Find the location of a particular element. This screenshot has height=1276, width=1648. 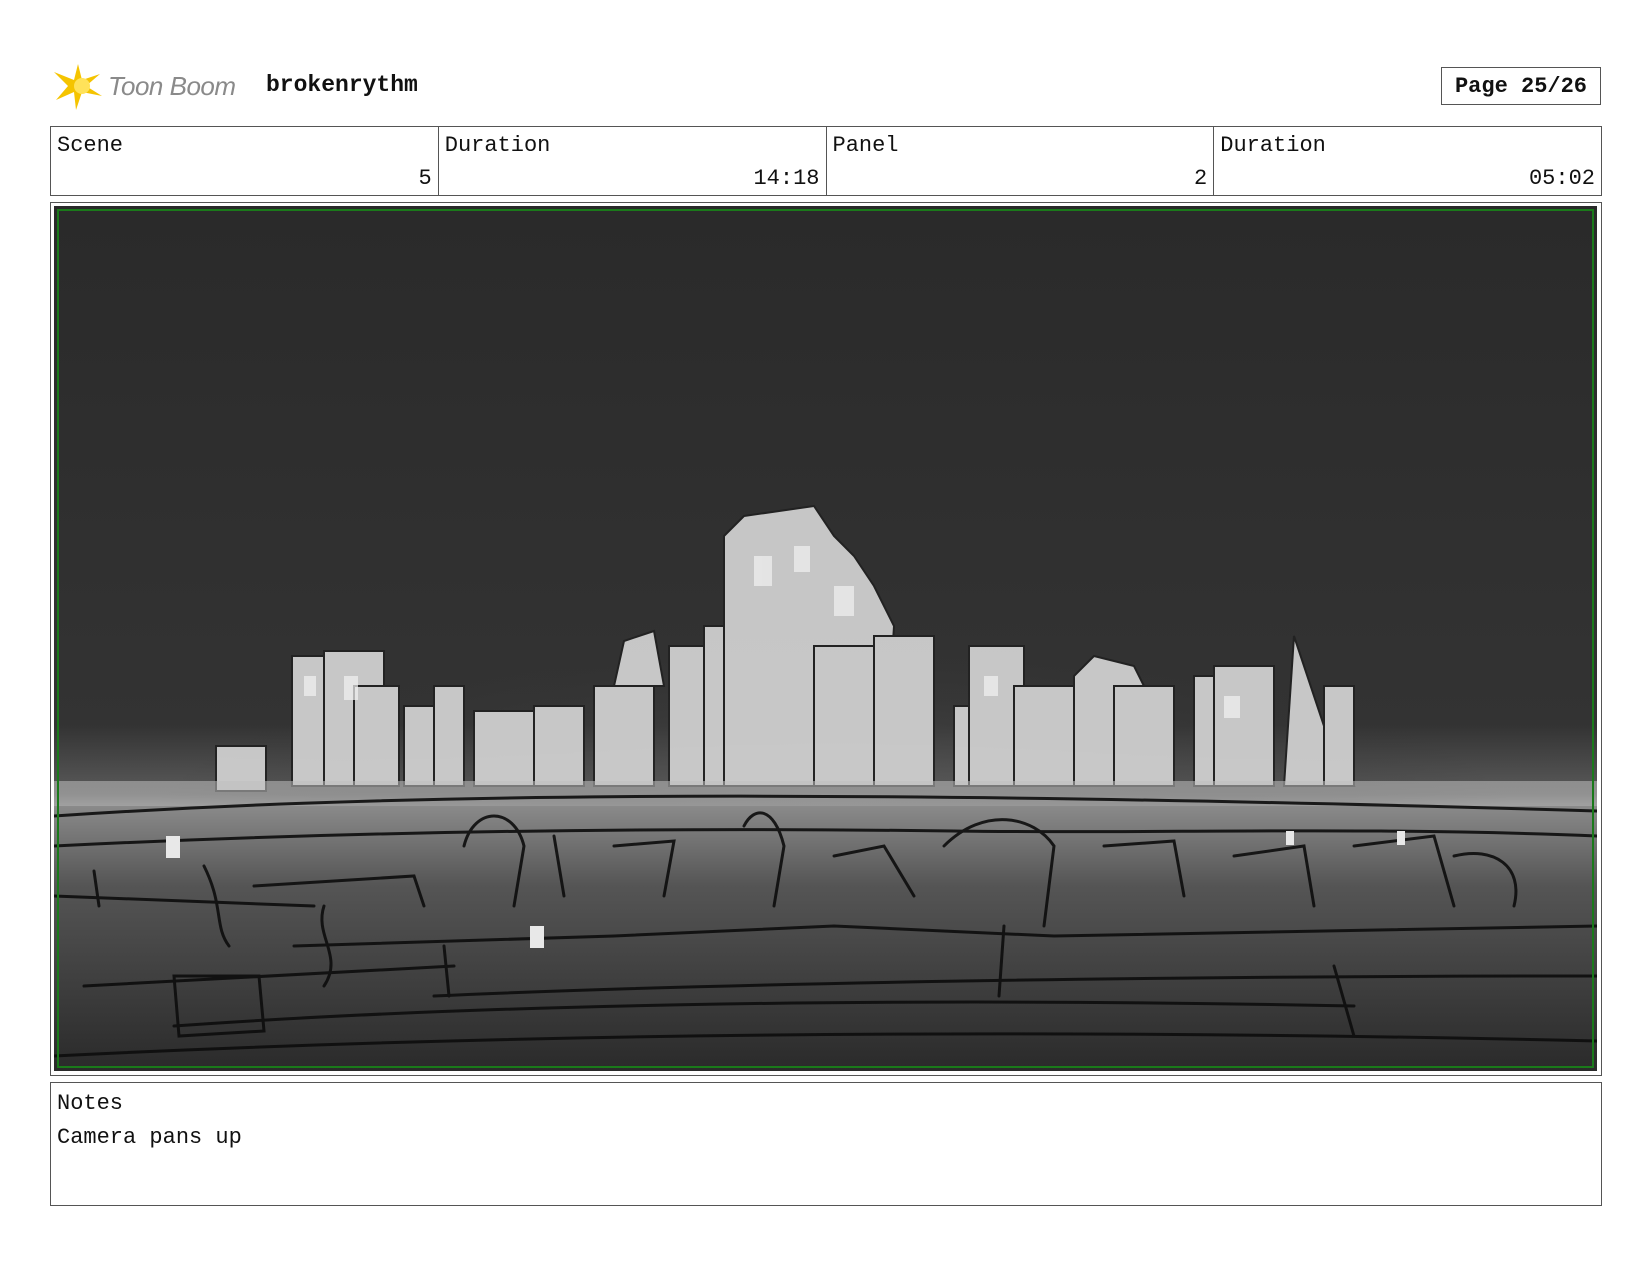

scene-duration-cell: Duration 14:18 is located at coordinates (631, 161).